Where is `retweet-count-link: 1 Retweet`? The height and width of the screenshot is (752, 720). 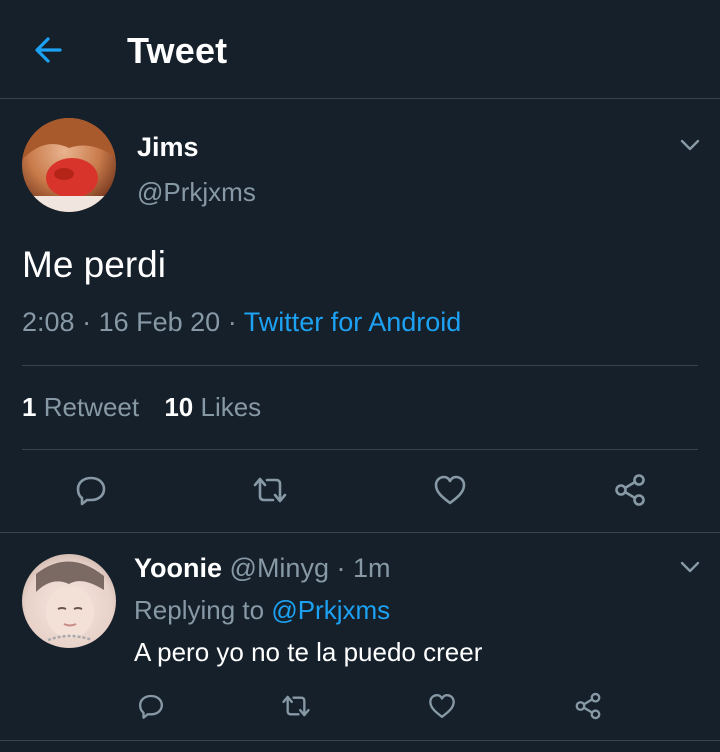
retweet-count-link: 1 Retweet is located at coordinates (80, 407).